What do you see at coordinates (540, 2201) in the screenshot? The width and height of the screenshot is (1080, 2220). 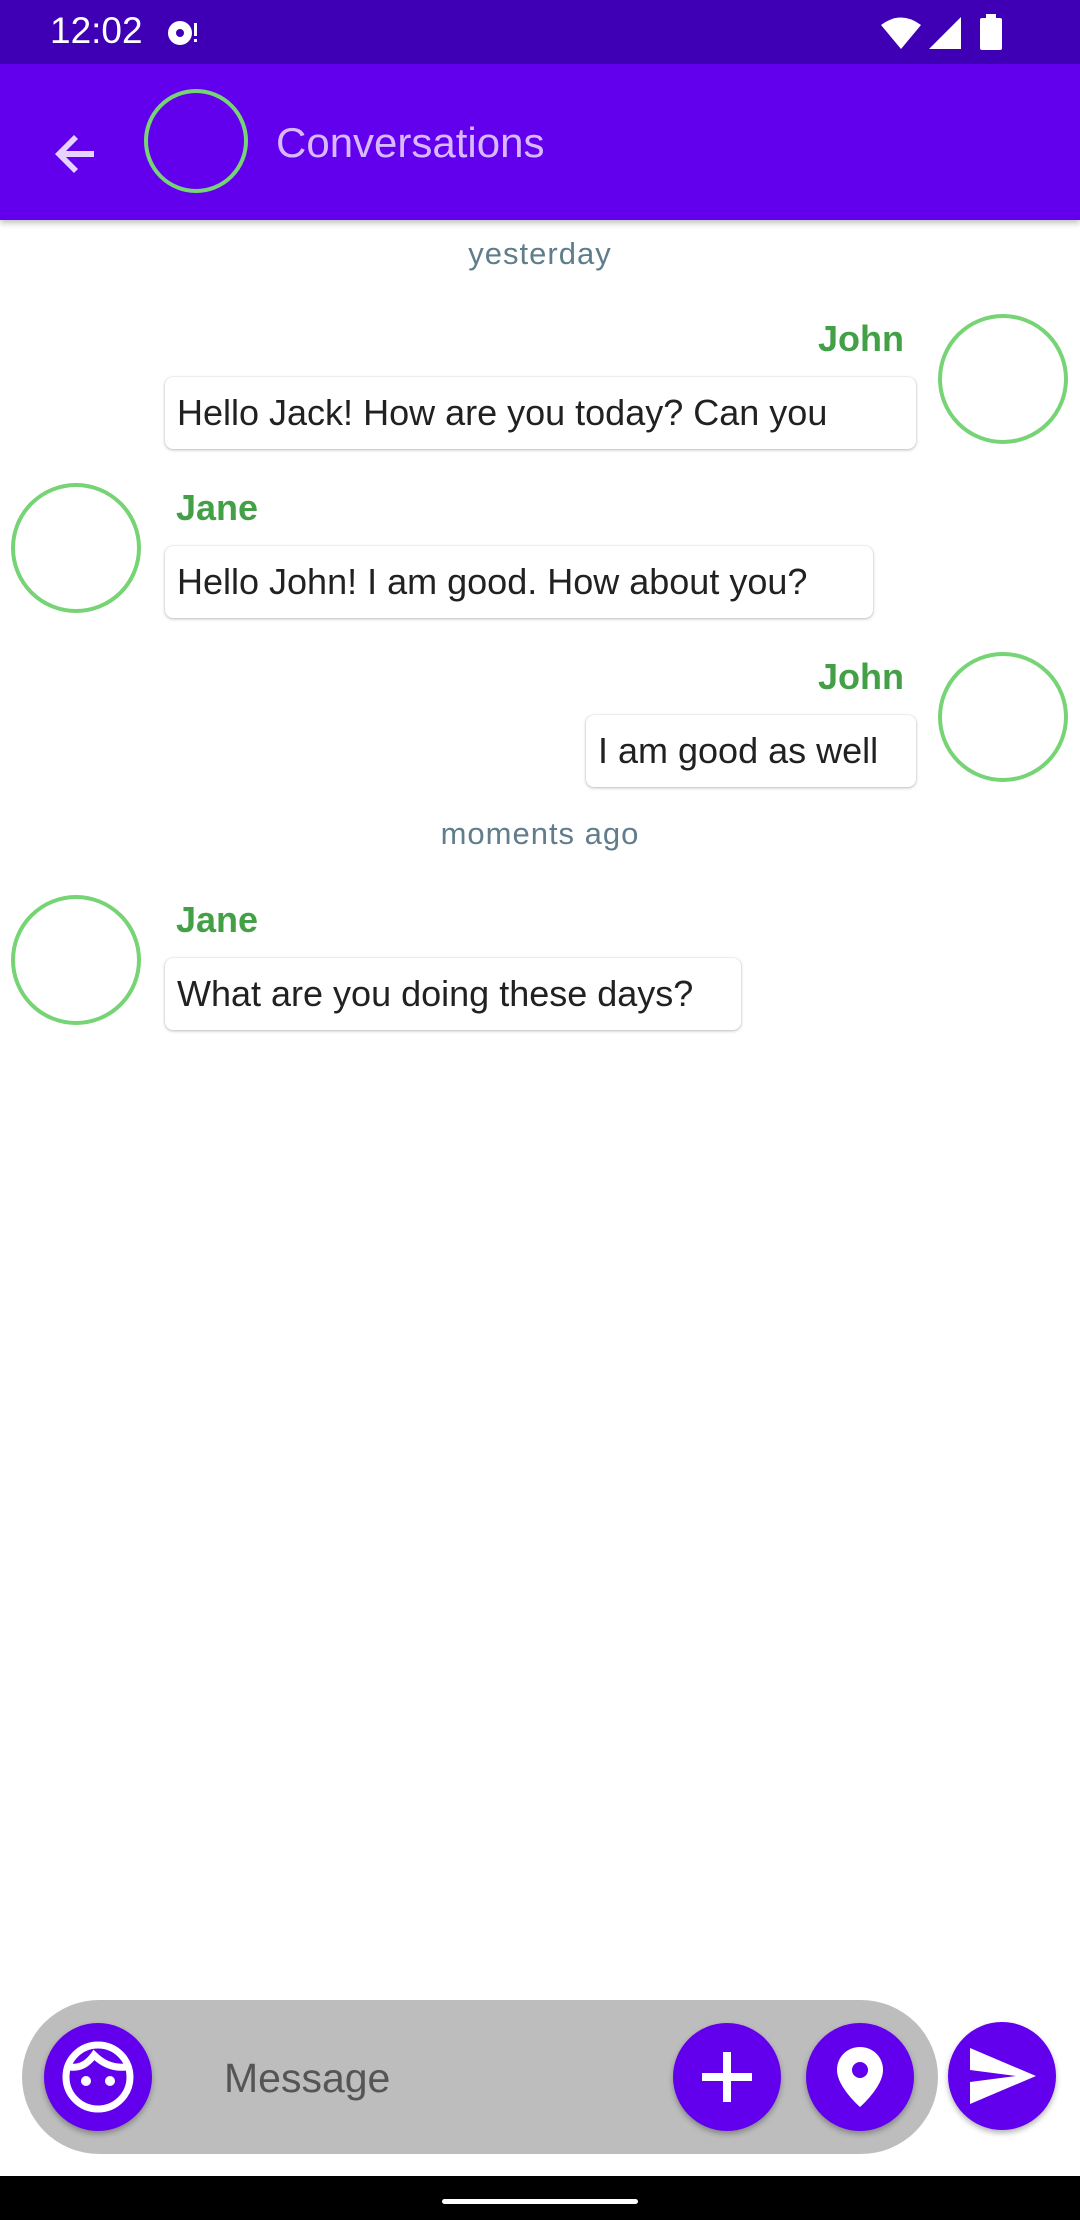 I see `home-gesture-handle` at bounding box center [540, 2201].